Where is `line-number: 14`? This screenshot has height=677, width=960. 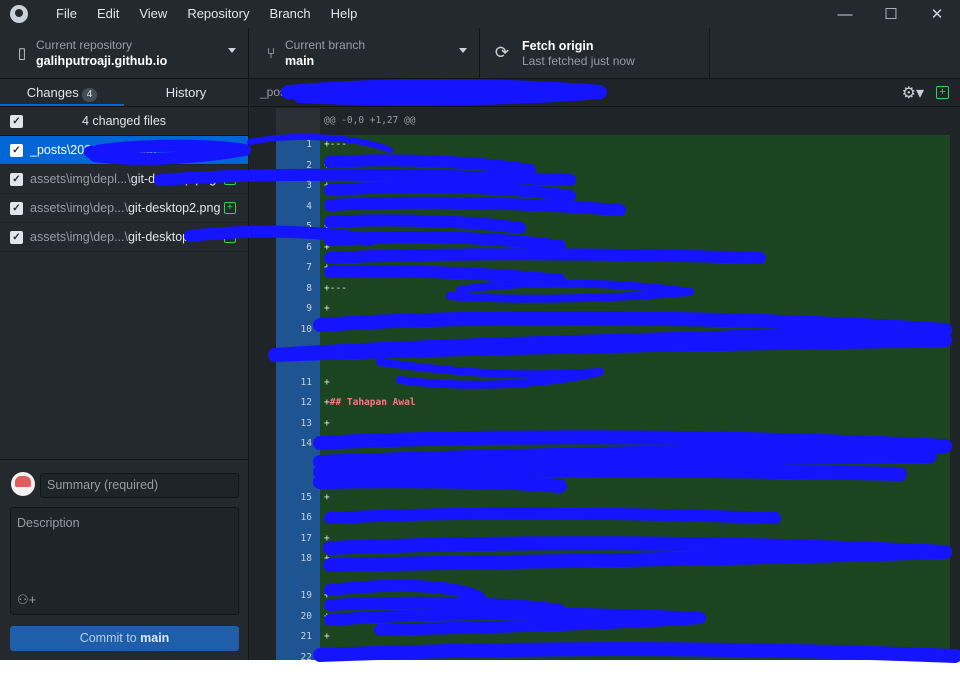 line-number: 14 is located at coordinates (298, 461).